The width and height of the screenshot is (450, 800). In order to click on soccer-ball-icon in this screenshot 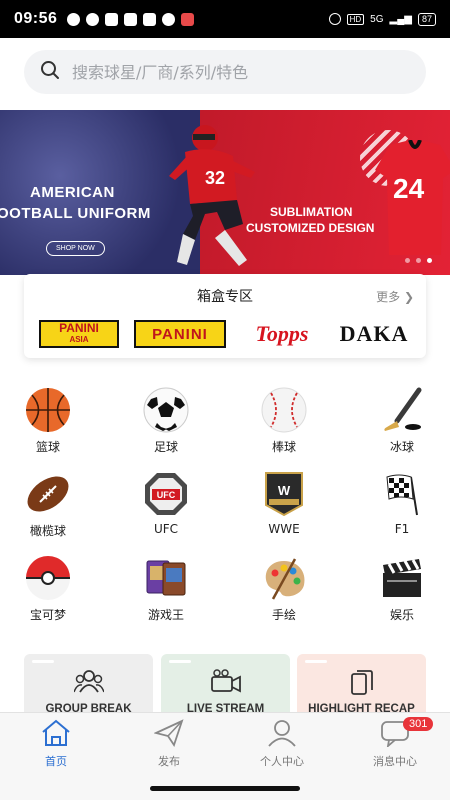, I will do `click(166, 410)`.